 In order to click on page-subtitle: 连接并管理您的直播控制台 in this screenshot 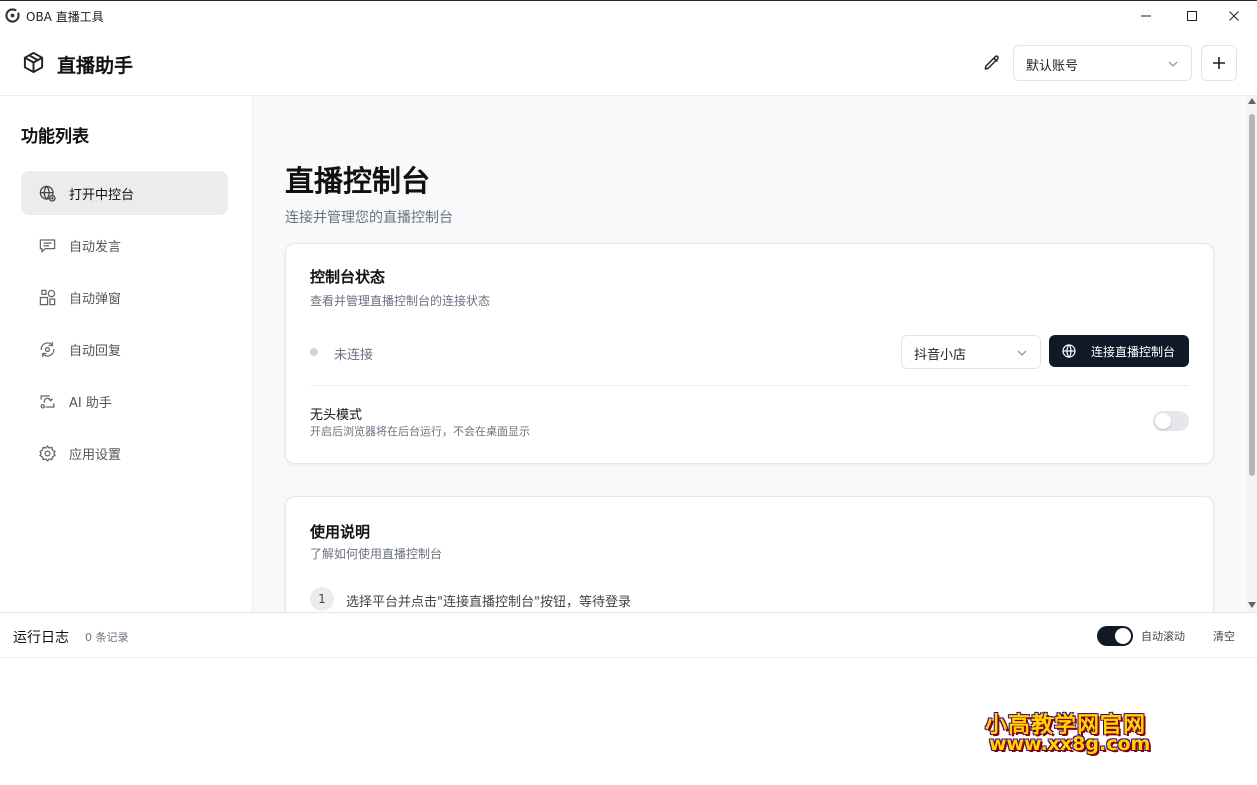, I will do `click(369, 218)`.